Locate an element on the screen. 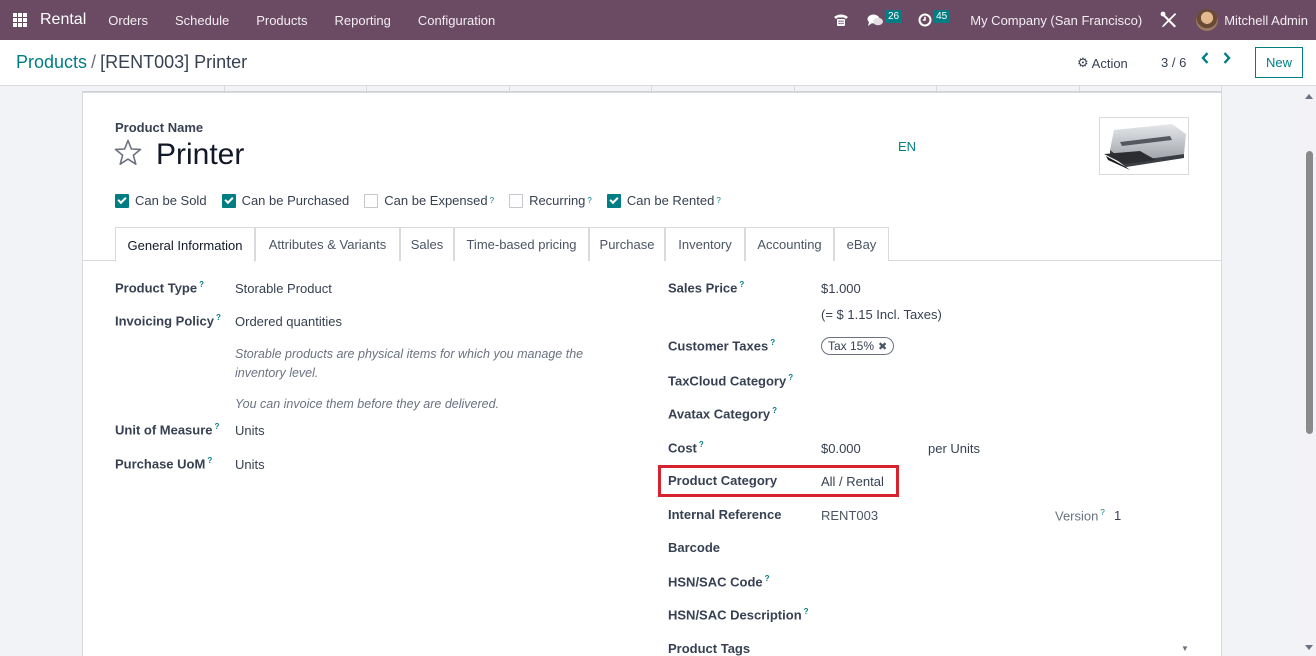 The image size is (1316, 656). can-be-expensed-checkbox: Can be Expensed ? is located at coordinates (429, 200).